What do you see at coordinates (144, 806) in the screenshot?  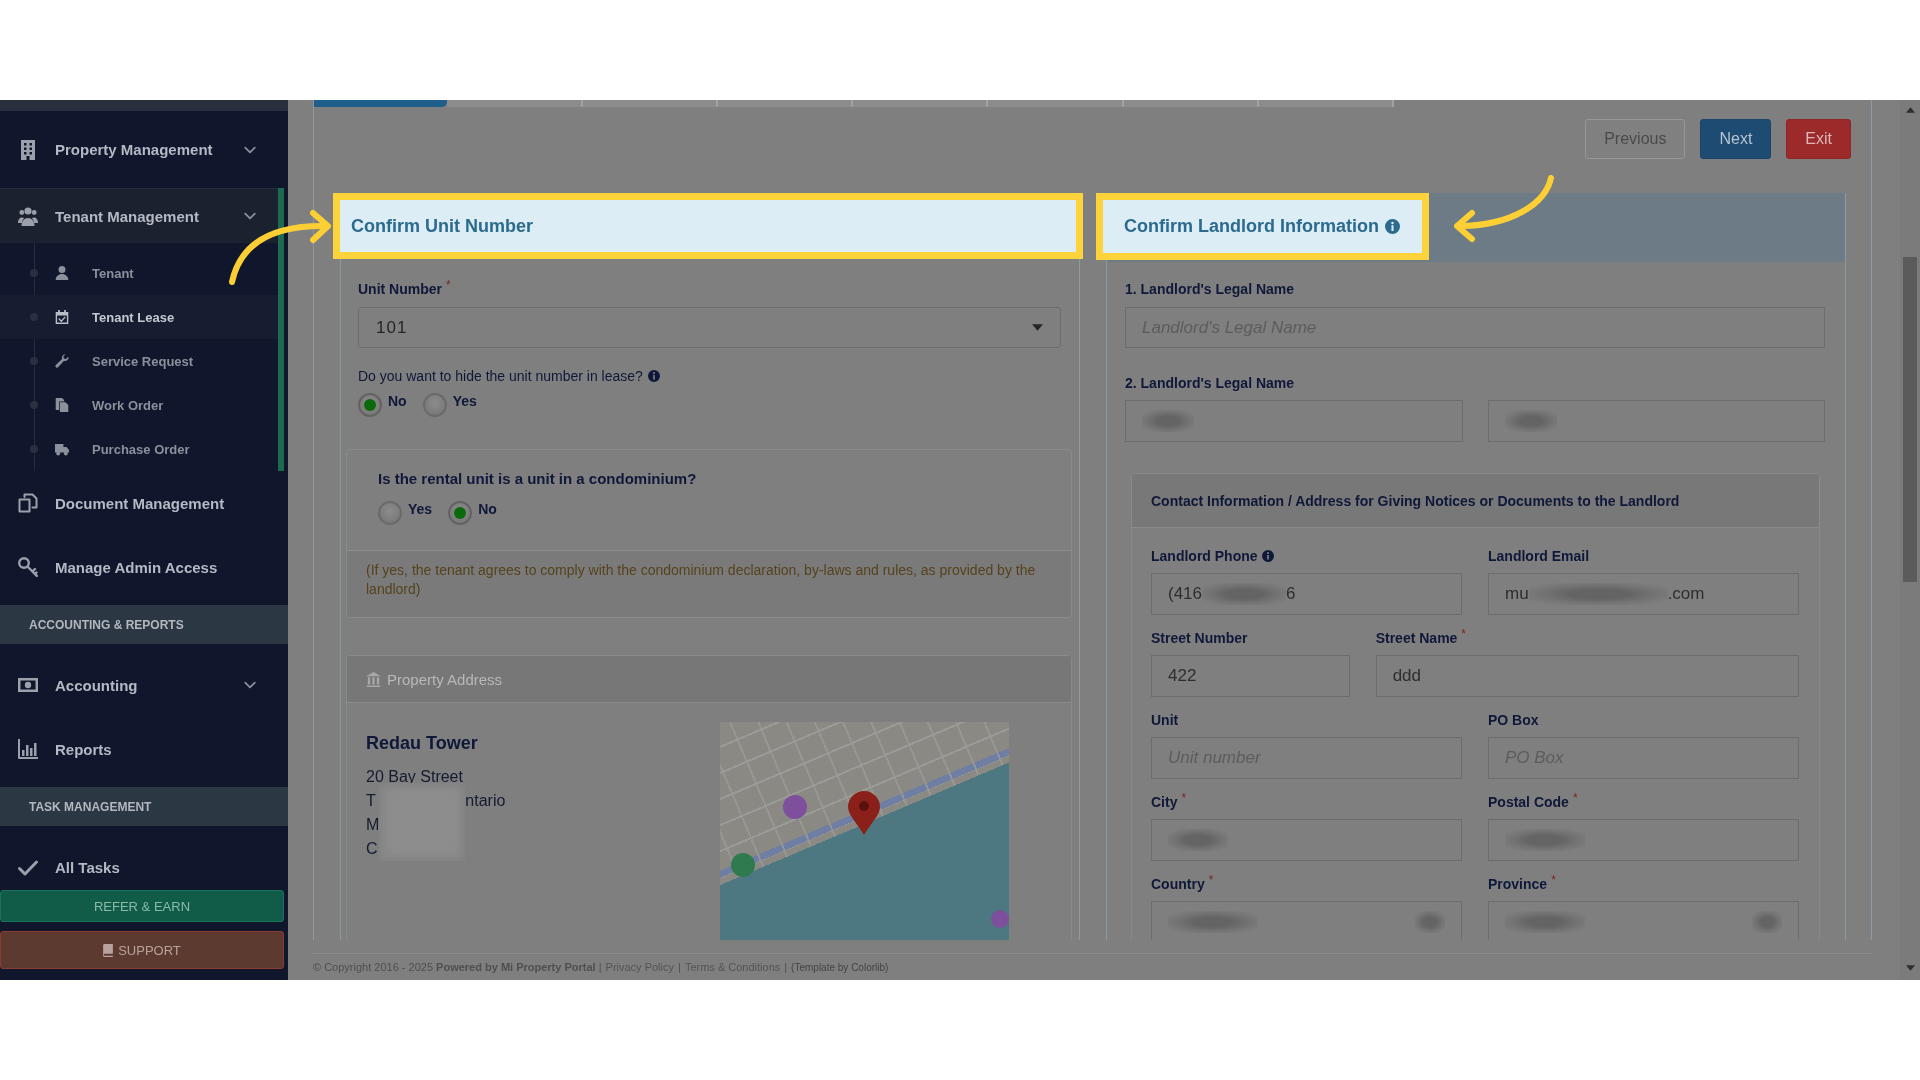 I see `sidebar-section-heading: TASK MANAGEMENT` at bounding box center [144, 806].